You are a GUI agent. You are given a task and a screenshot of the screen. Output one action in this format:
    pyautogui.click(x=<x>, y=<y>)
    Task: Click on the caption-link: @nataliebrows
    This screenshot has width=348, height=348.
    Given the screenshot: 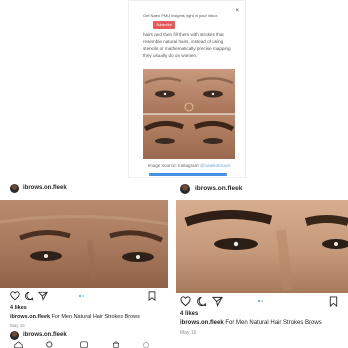 What is the action you would take?
    pyautogui.click(x=215, y=165)
    